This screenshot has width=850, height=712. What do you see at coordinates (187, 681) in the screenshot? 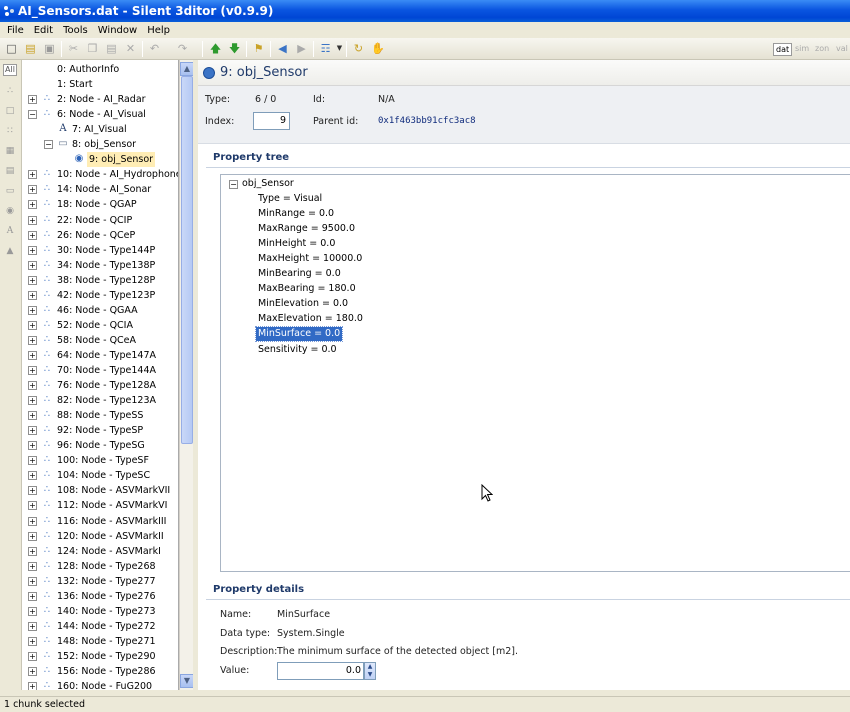
I see `scroll-down-icon: ▼` at bounding box center [187, 681].